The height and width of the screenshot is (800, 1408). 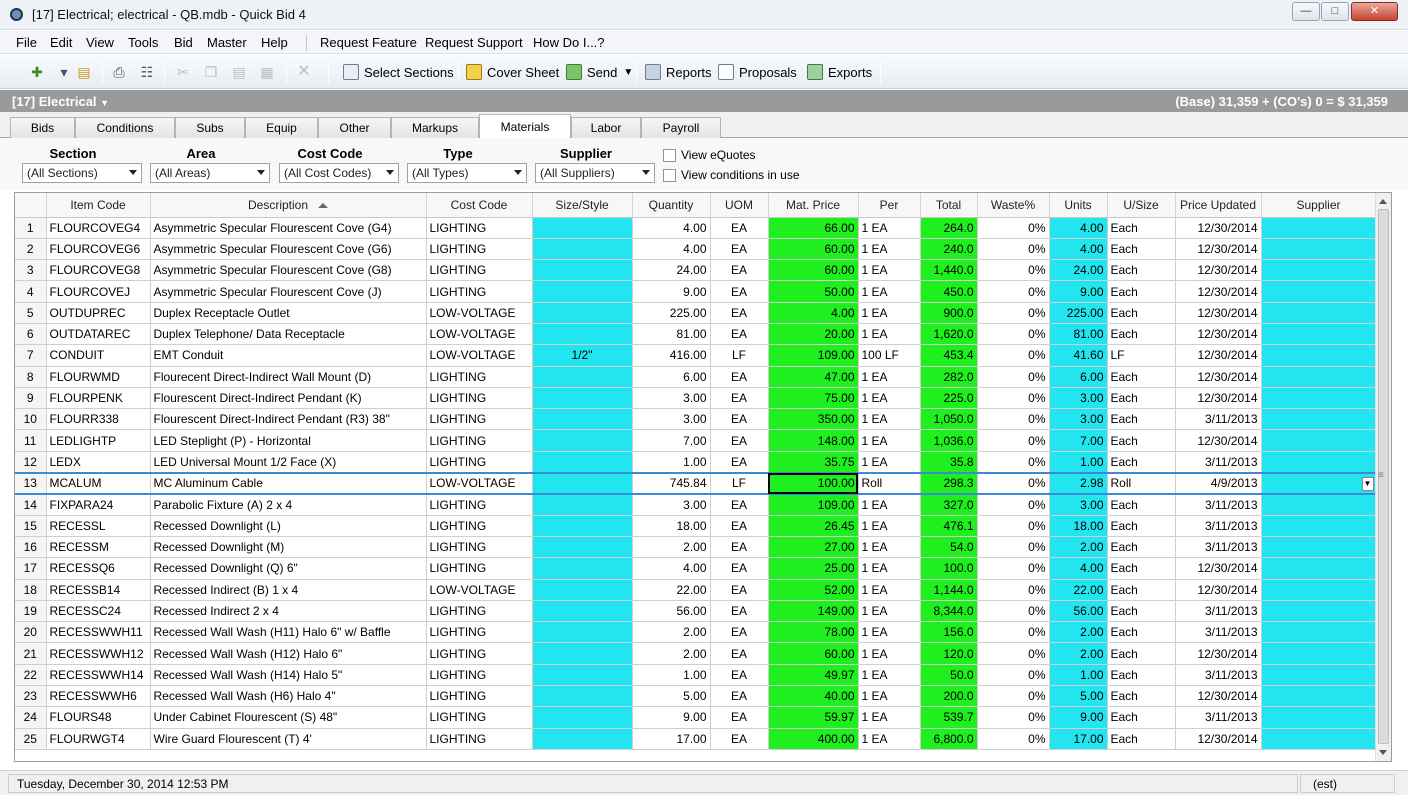 What do you see at coordinates (98, 483) in the screenshot?
I see `item-code-cell: MCALUM` at bounding box center [98, 483].